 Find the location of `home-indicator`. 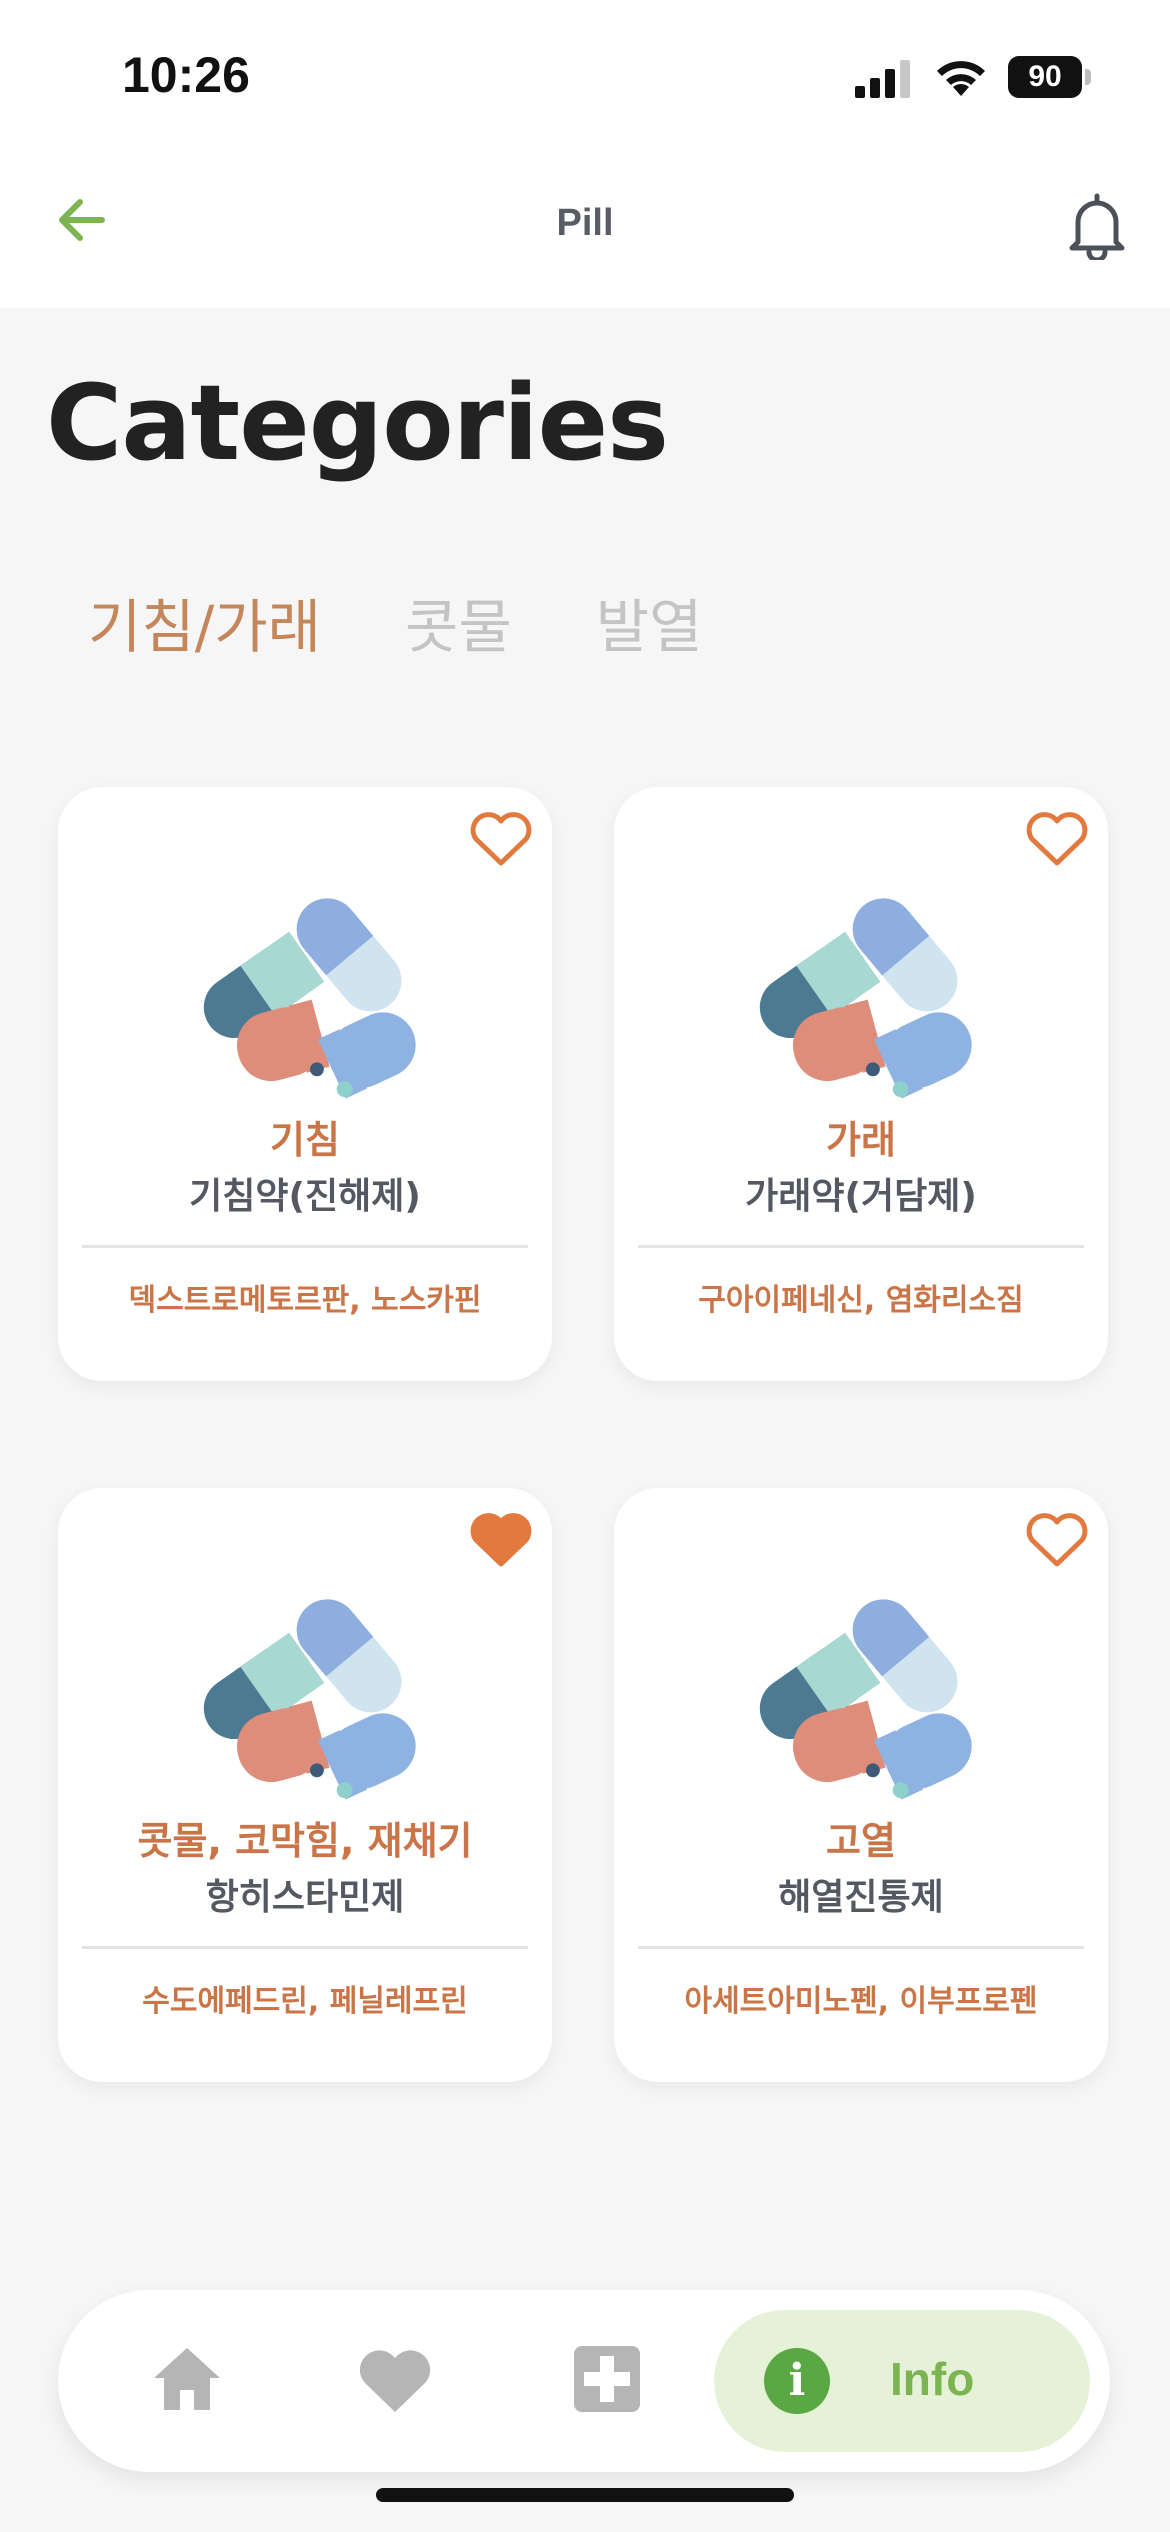

home-indicator is located at coordinates (585, 2495).